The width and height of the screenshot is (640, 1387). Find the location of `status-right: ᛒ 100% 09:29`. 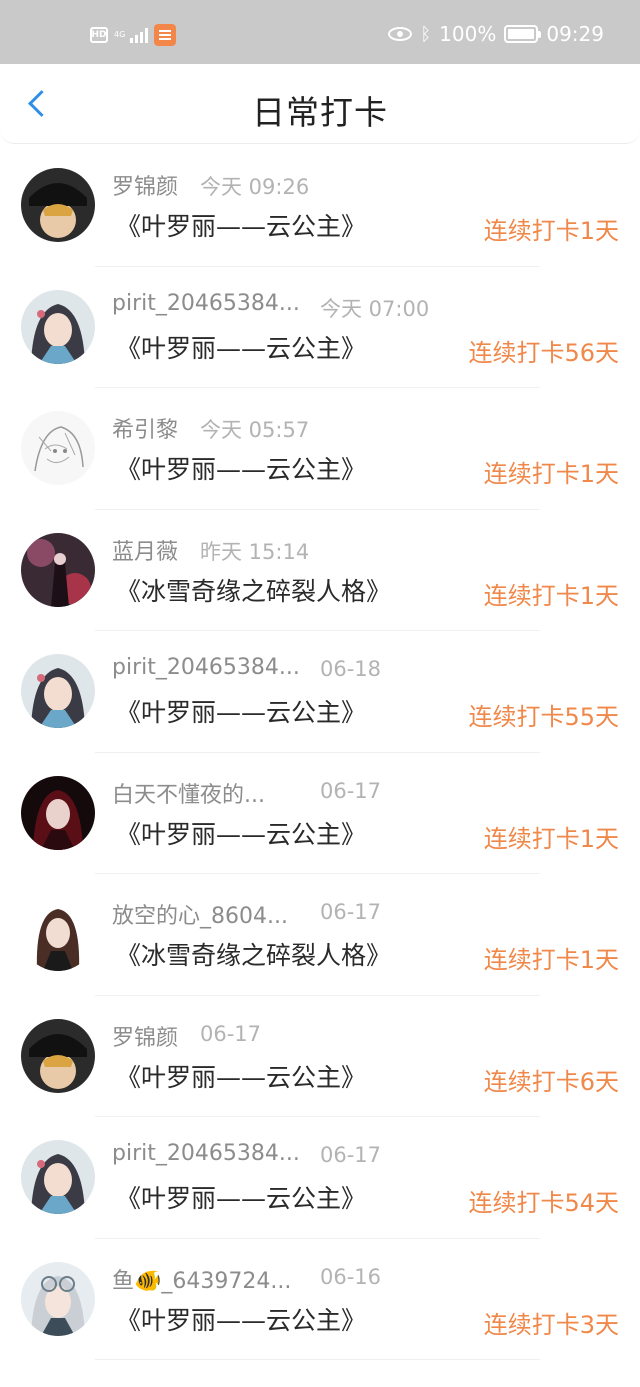

status-right: ᛒ 100% 09:29 is located at coordinates (496, 34).